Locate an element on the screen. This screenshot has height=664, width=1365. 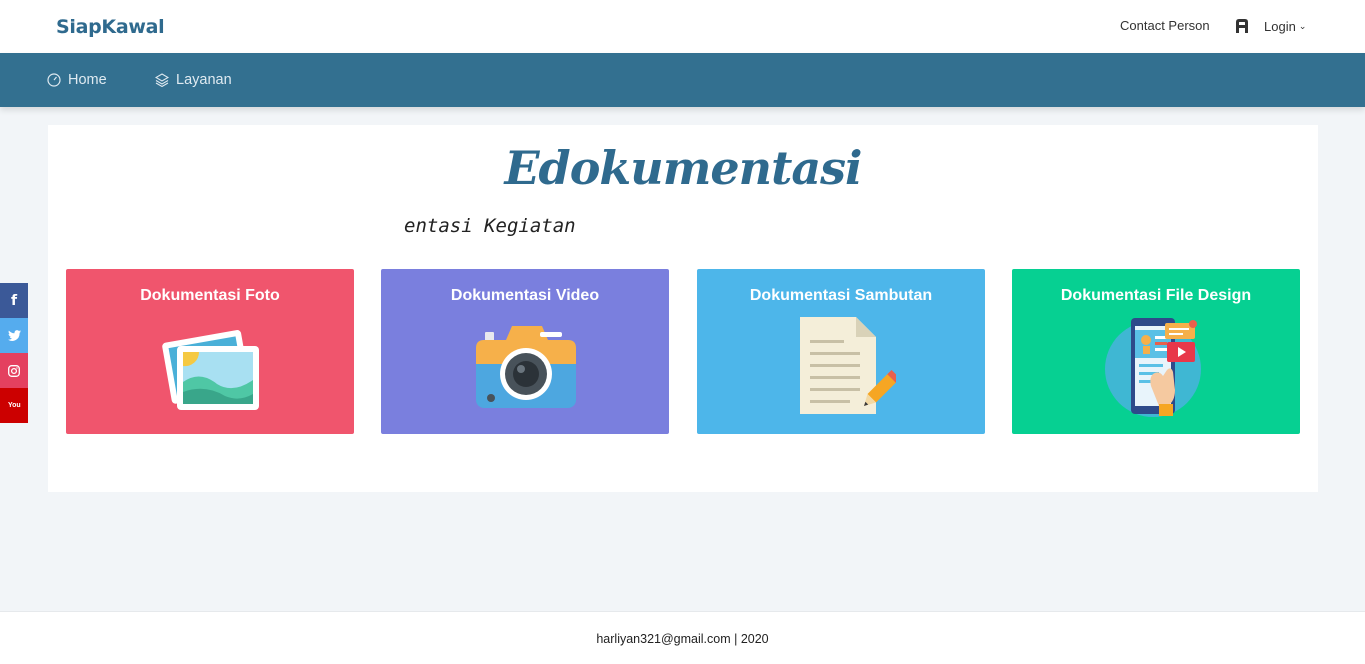
nav-item-home: Home is located at coordinates (77, 80).